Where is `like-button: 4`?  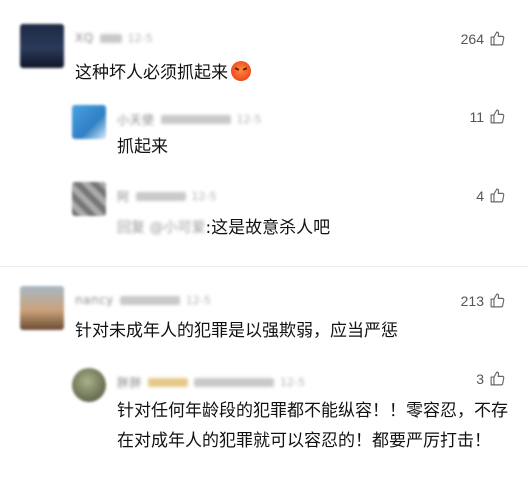
like-button: 4 is located at coordinates (491, 195).